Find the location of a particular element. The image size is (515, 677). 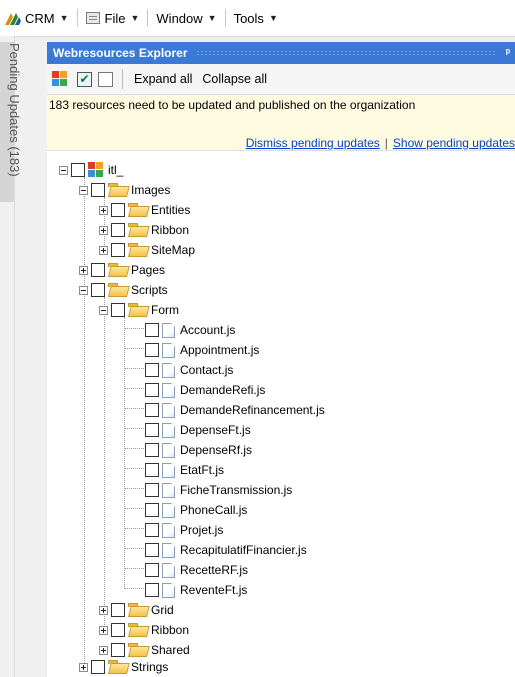

tree-node-form: Form is located at coordinates (139, 310).